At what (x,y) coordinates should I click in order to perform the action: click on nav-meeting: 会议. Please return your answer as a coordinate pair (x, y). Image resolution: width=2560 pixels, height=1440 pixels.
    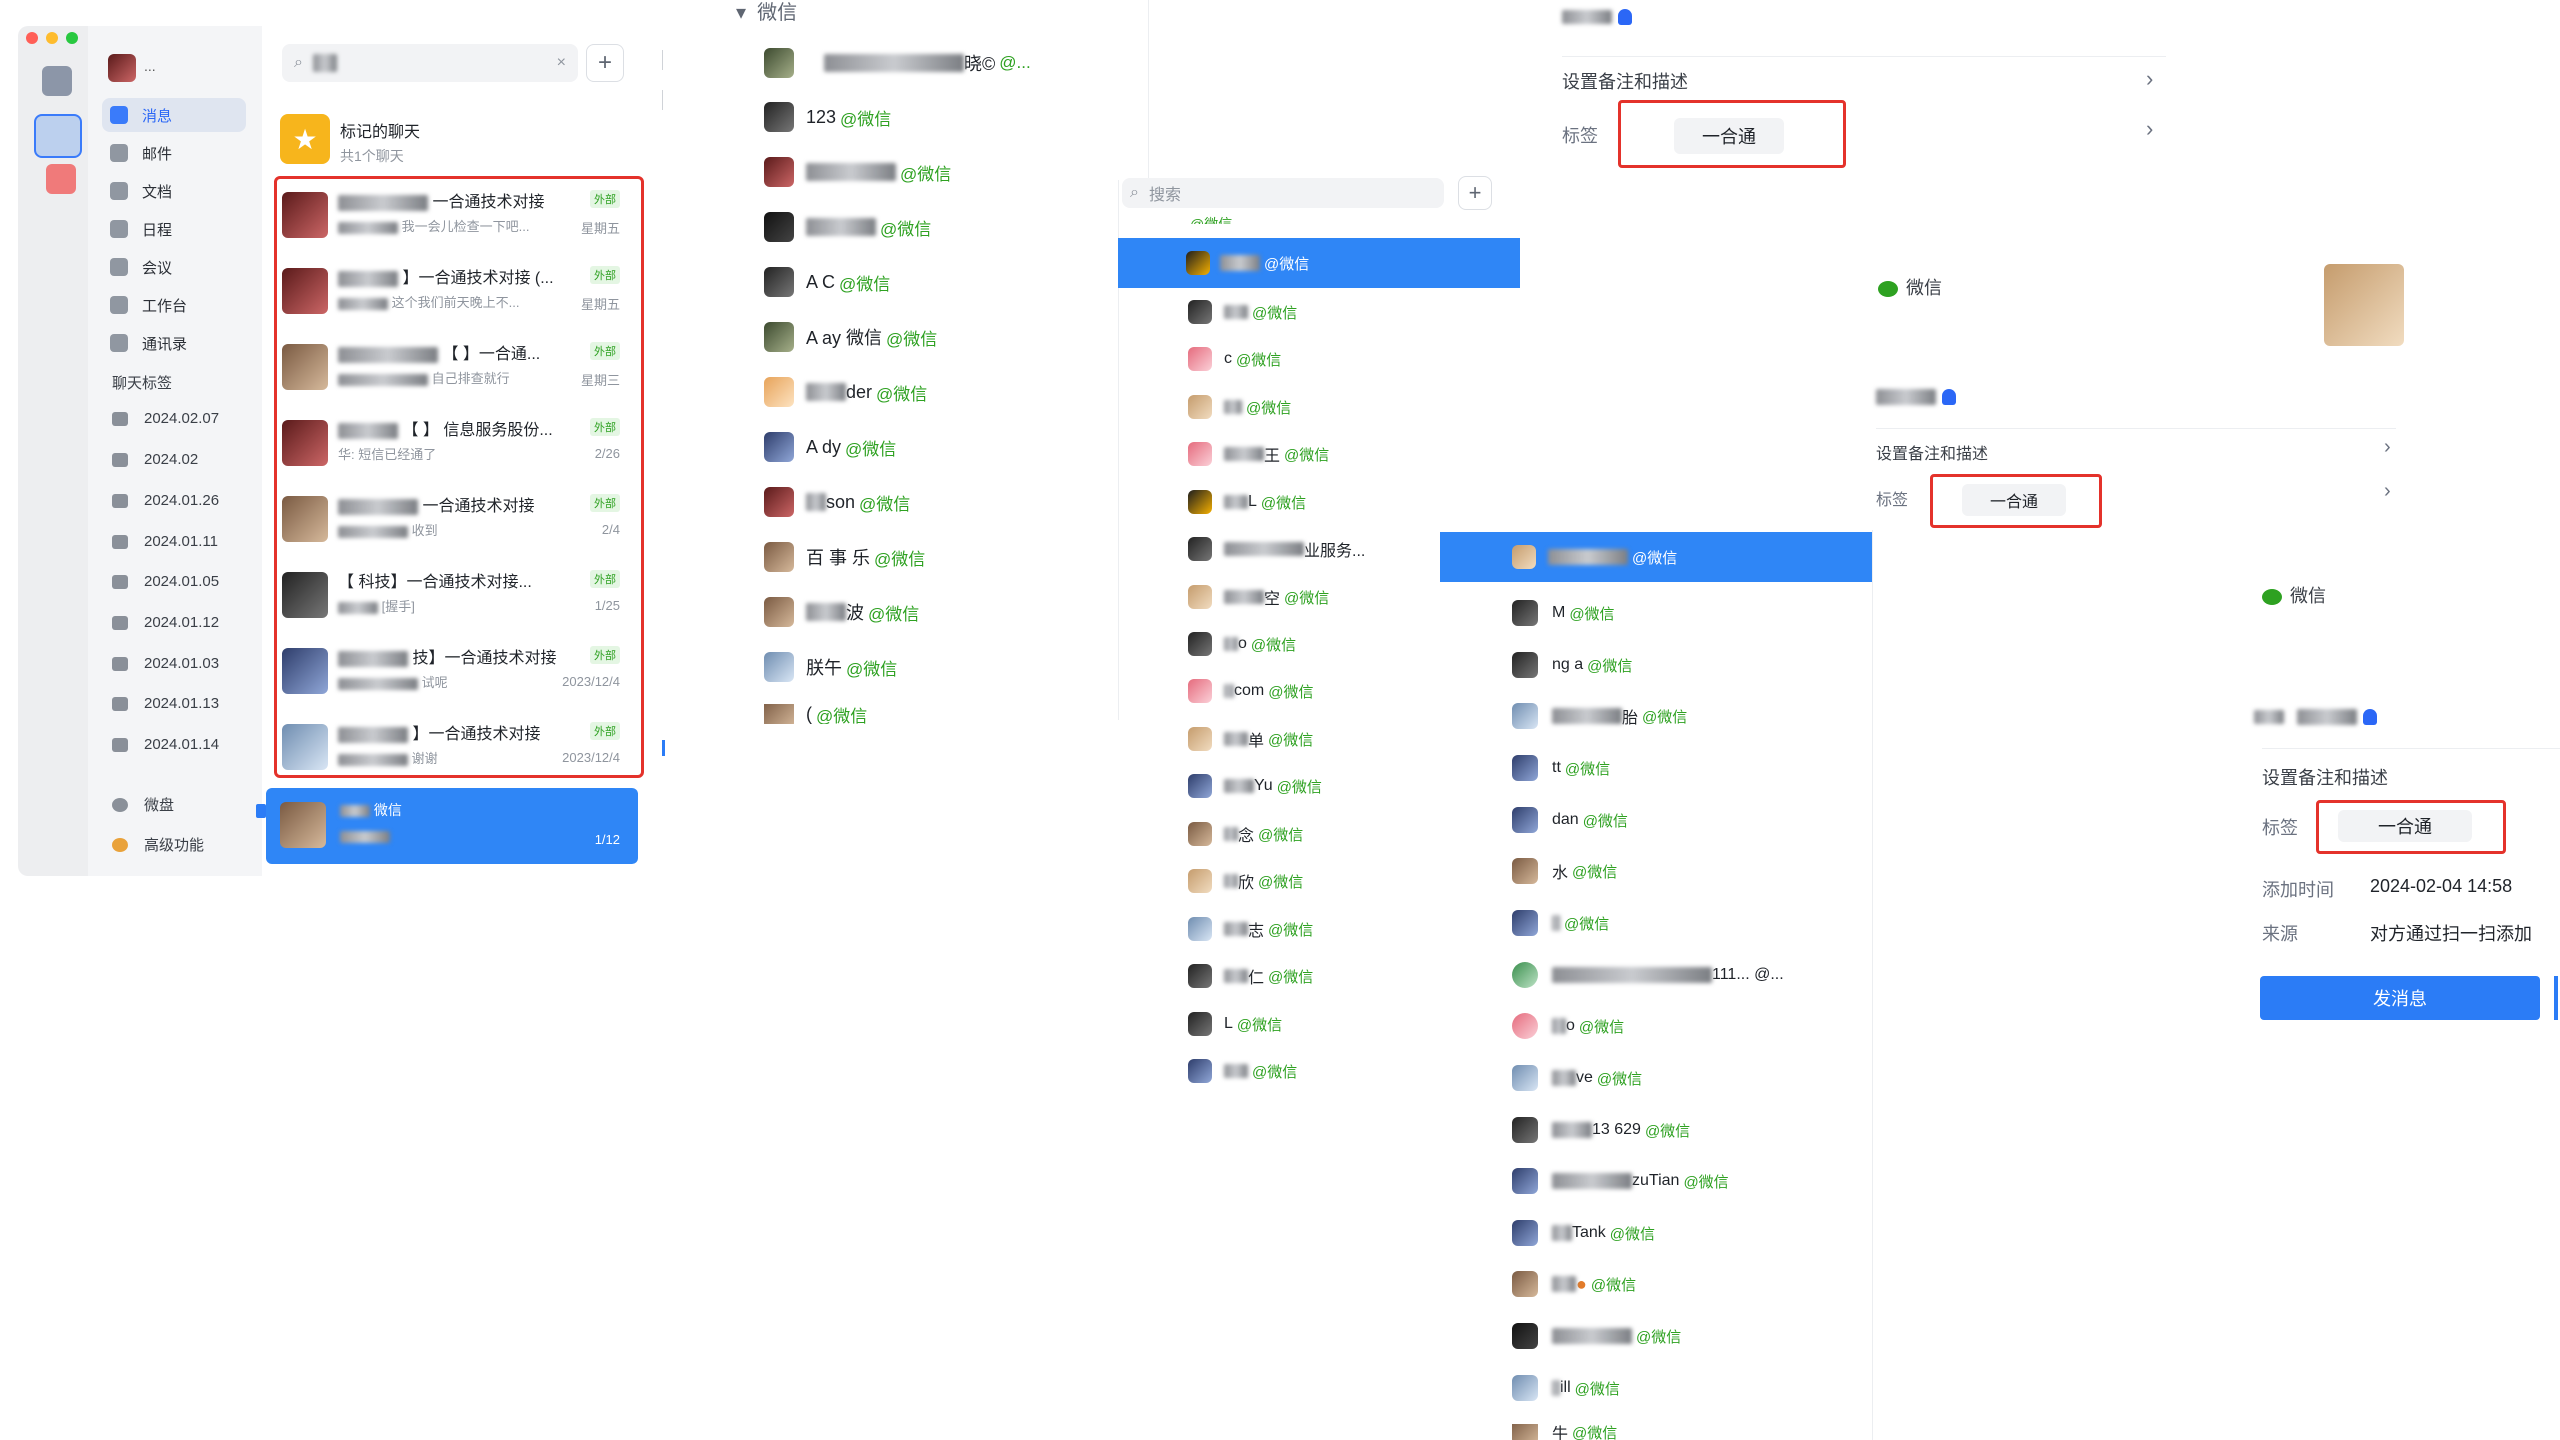
    Looking at the image, I should click on (166, 267).